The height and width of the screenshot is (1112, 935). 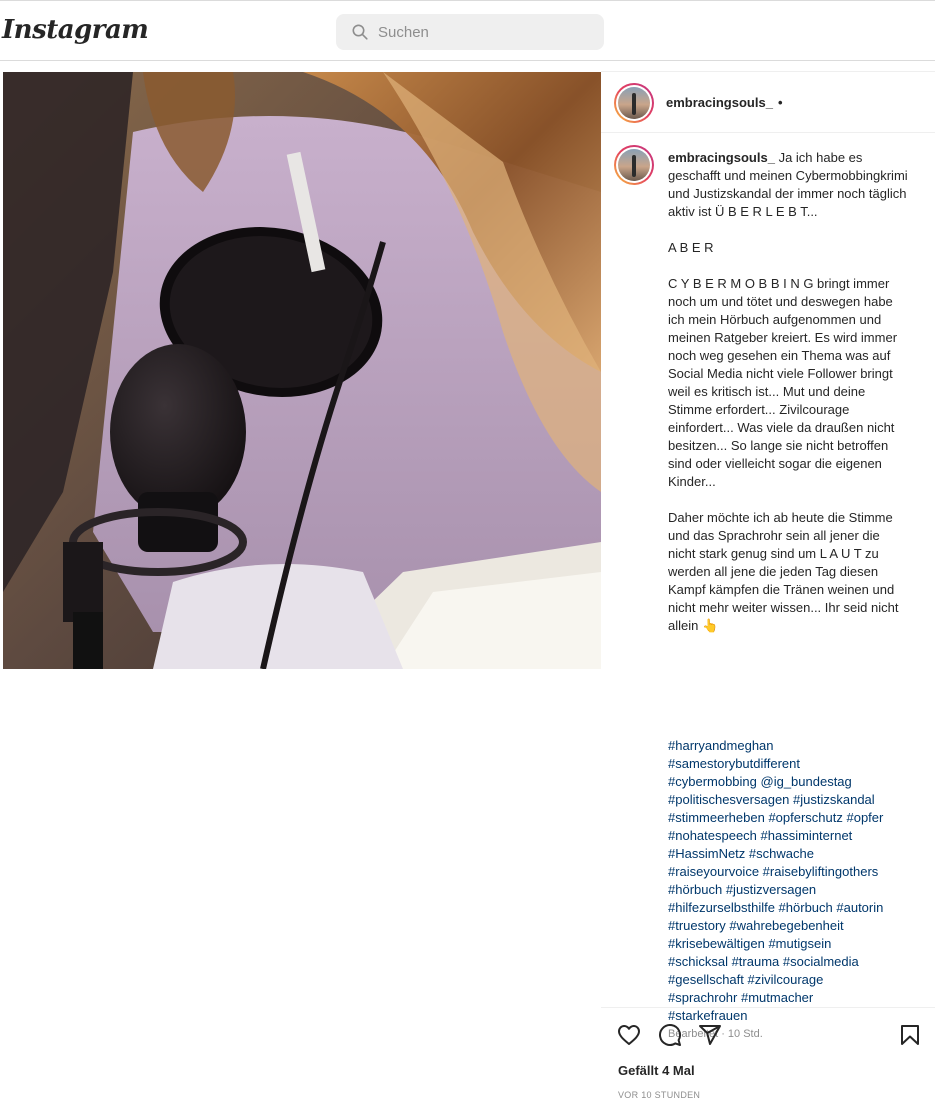 I want to click on hashtag-line: #schicksal #trauma #socialmedia, so click(x=793, y=962).